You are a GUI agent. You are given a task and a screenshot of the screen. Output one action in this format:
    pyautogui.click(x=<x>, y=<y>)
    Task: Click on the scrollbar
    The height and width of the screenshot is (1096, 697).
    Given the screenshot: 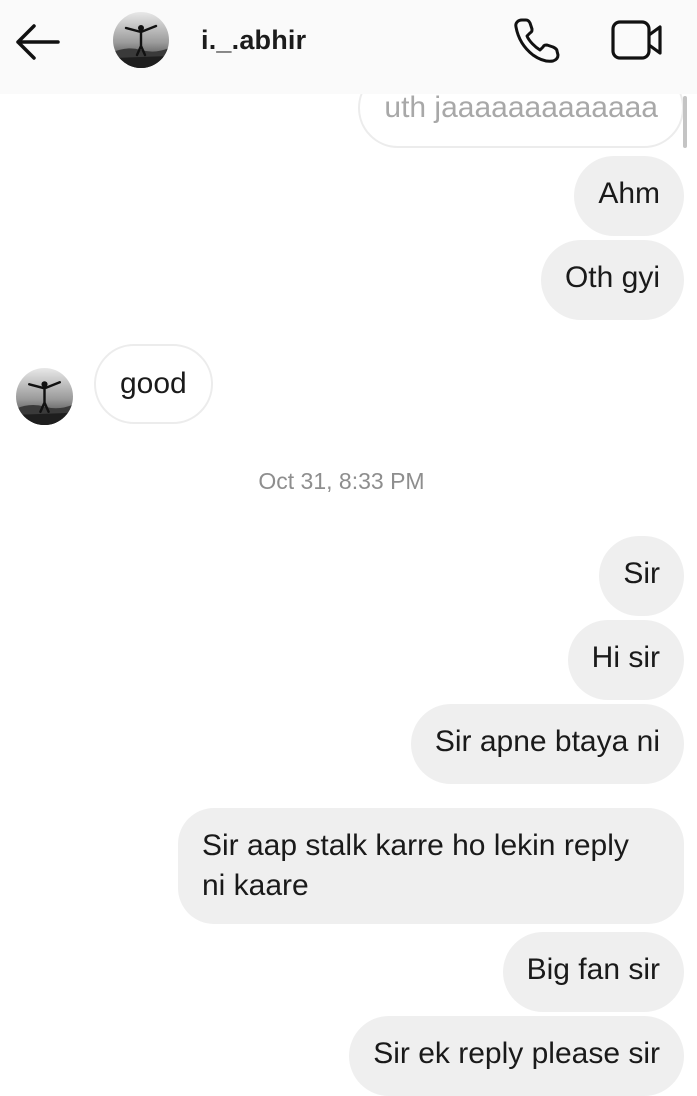 What is the action you would take?
    pyautogui.click(x=685, y=122)
    